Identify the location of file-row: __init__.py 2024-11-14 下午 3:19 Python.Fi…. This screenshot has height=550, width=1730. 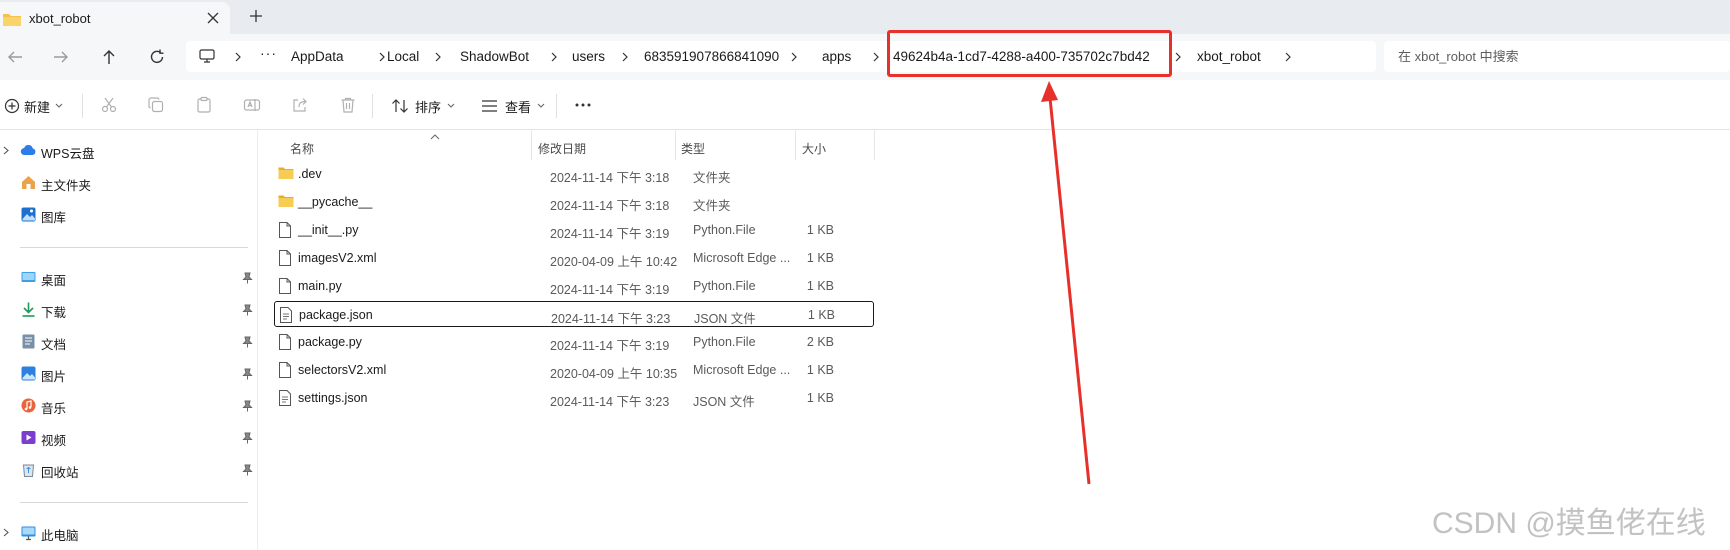
(704, 230).